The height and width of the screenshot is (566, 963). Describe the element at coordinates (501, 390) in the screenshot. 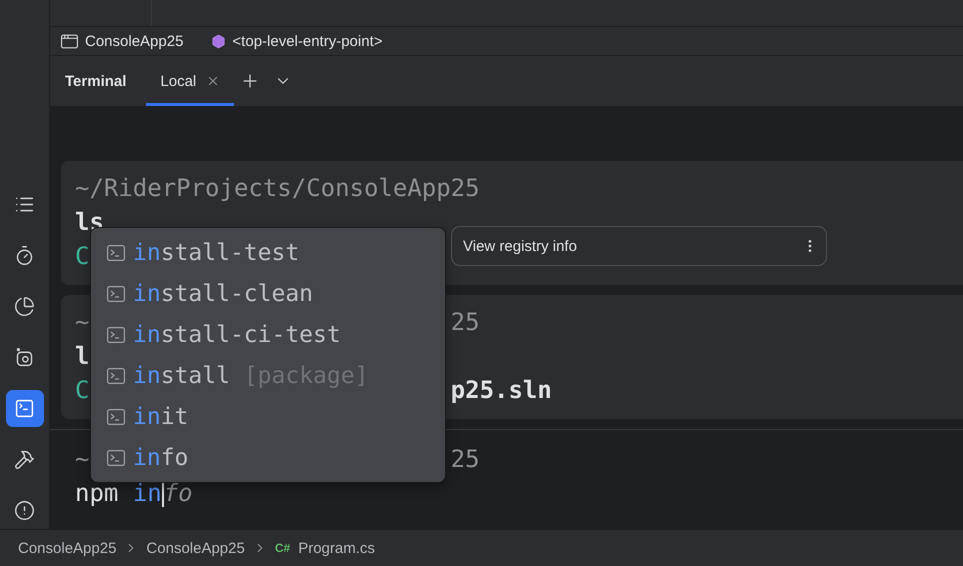

I see `terminal-text: p25.sln` at that location.